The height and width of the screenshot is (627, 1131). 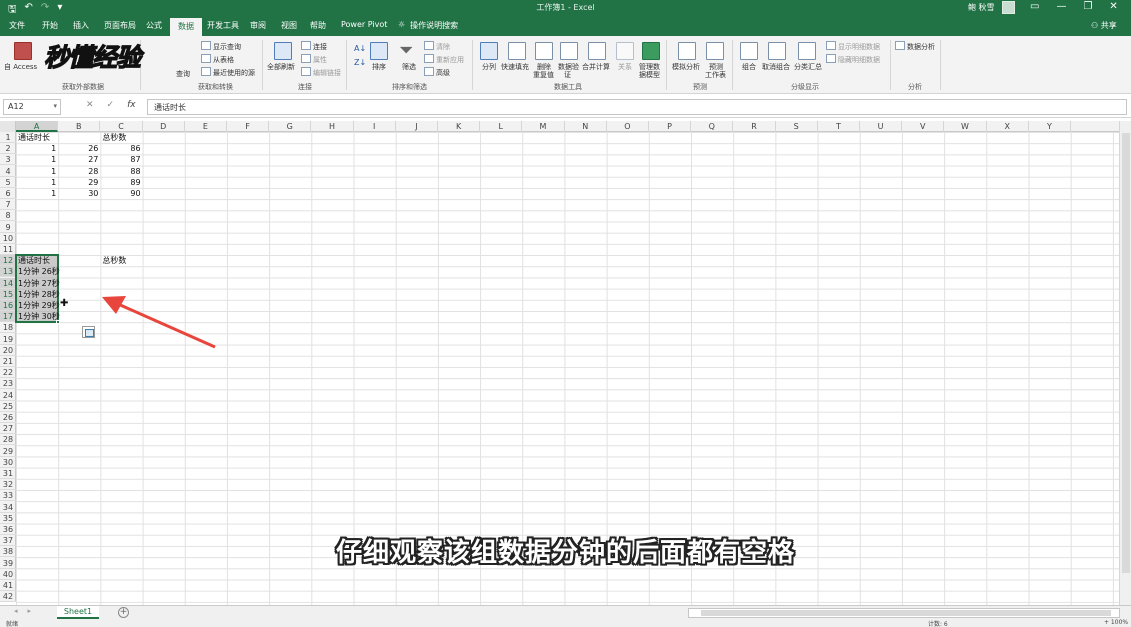 I want to click on subtotal-icon, so click(x=807, y=51).